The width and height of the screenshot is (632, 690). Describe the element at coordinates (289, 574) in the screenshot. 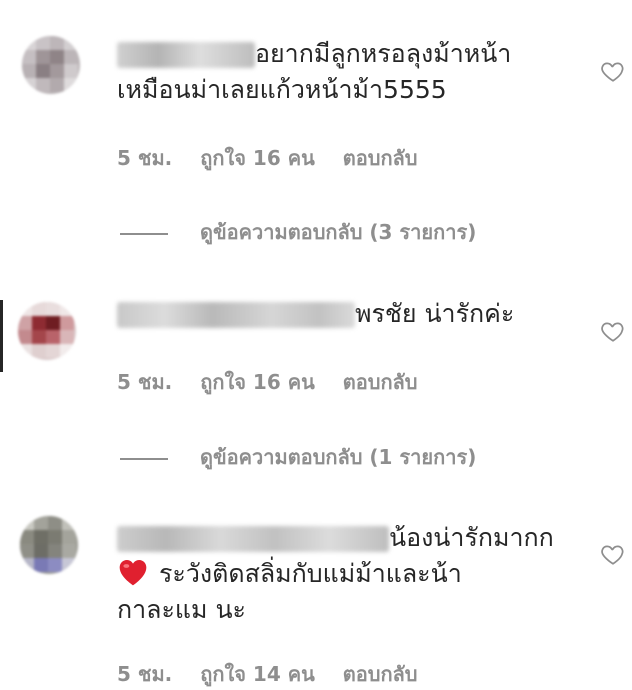

I see `comment-text-line-2: ระวังติดสลิ่มกับแม่ม้าและน้า` at that location.